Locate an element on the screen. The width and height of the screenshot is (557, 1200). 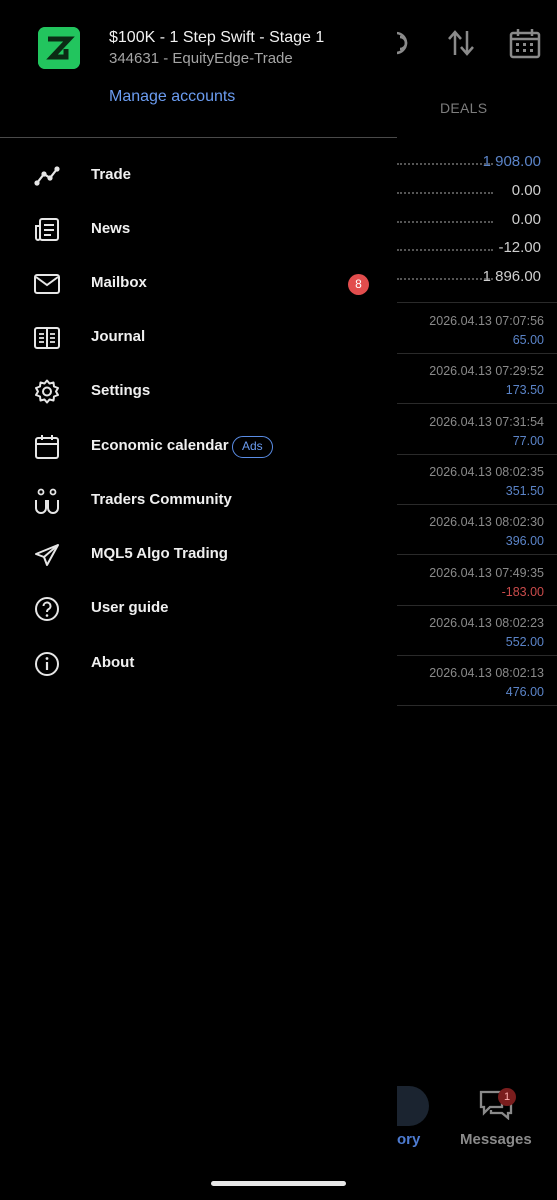
gear-icon is located at coordinates (47, 391).